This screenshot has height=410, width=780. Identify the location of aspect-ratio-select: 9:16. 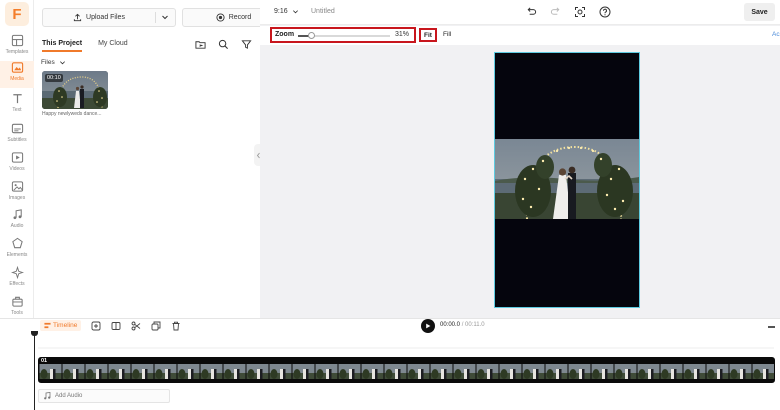
(286, 11).